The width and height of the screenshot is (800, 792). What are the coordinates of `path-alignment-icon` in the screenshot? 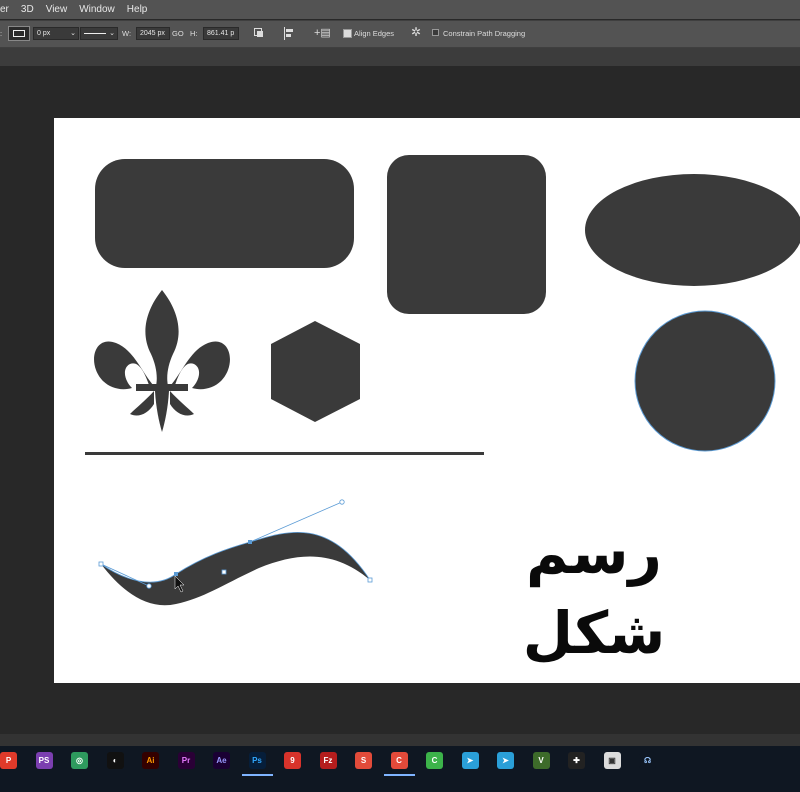 It's located at (289, 33).